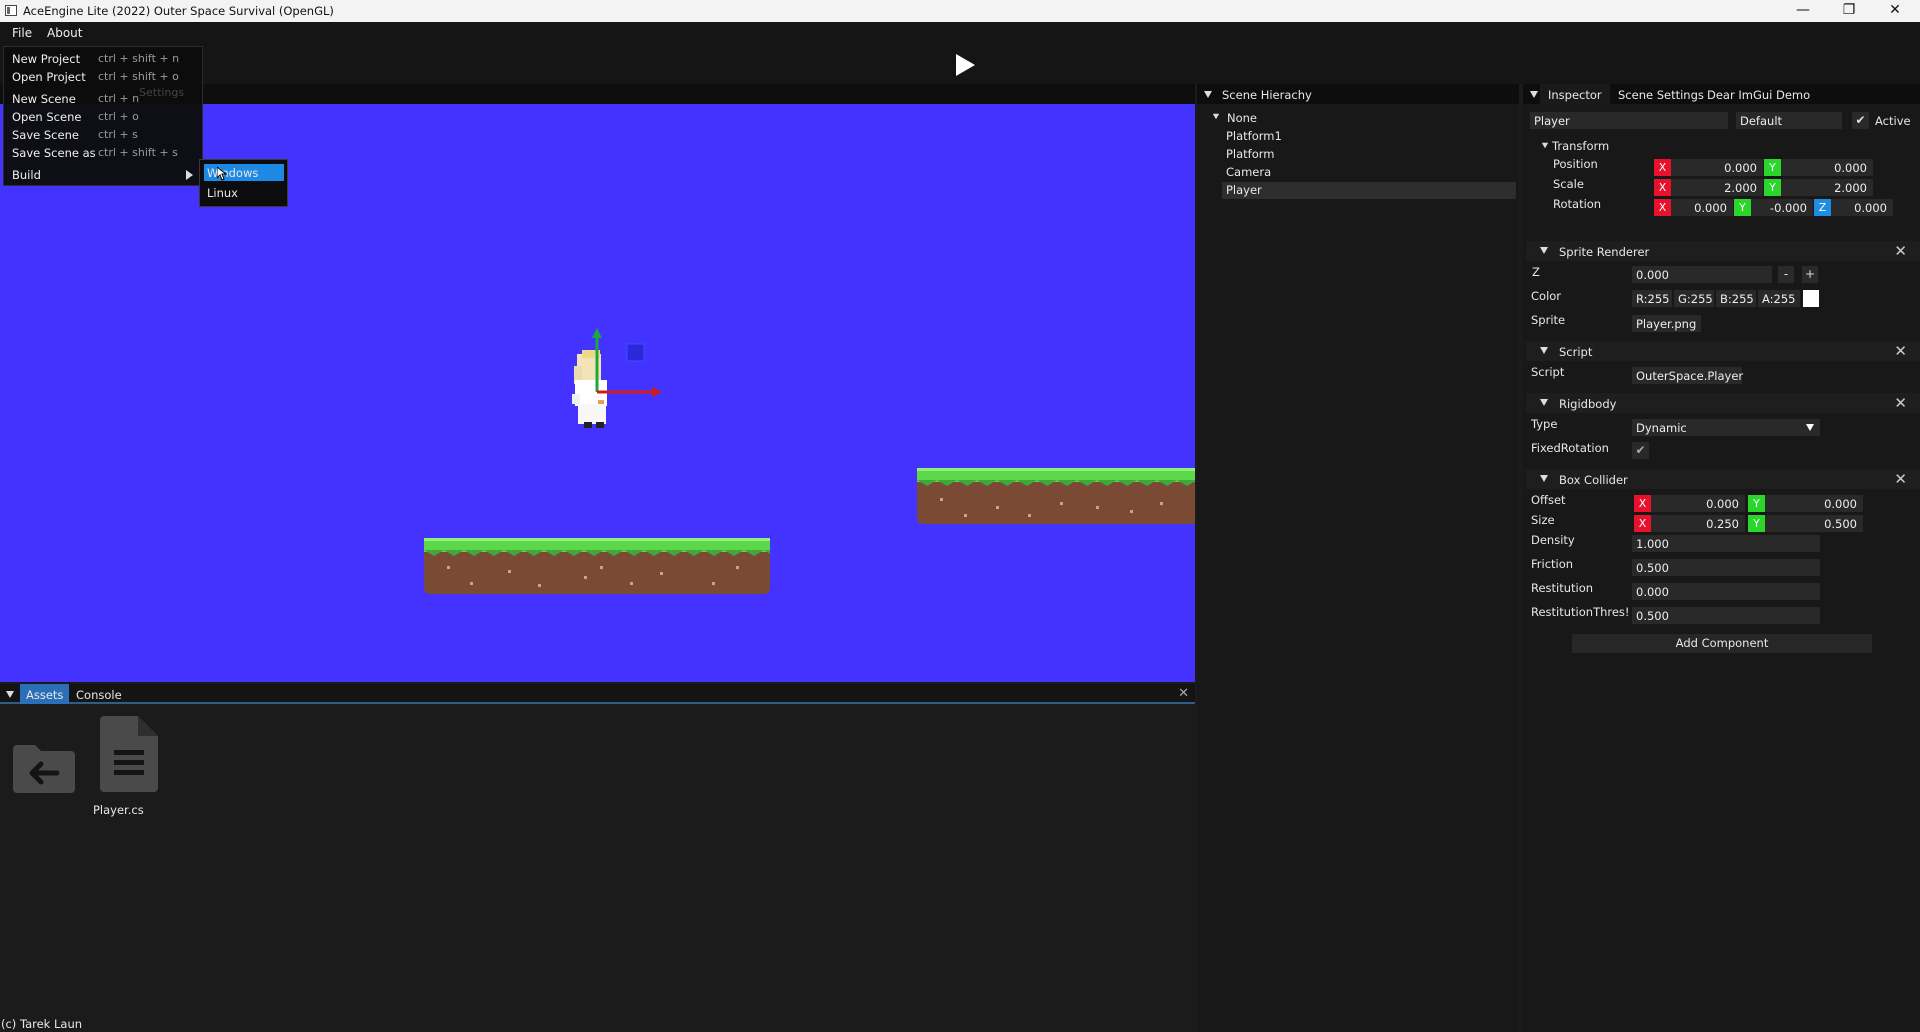  Describe the element at coordinates (1183, 693) in the screenshot. I see `close-panel-icon: ✕` at that location.